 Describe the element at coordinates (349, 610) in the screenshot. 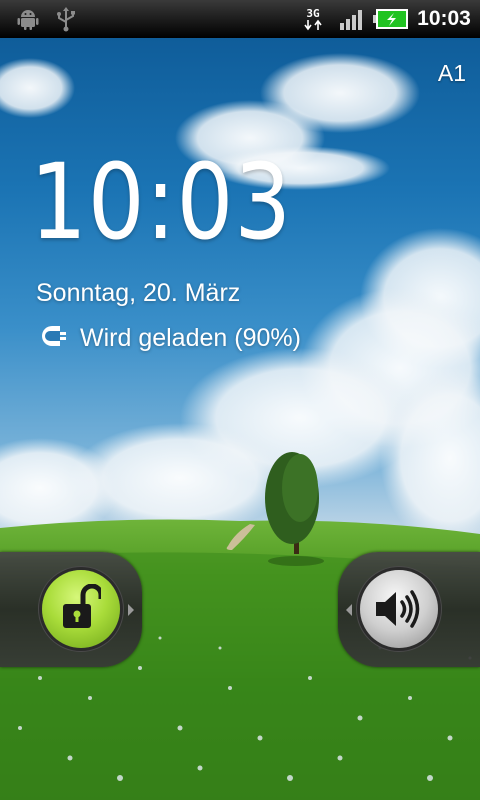

I see `left-arrow-icon` at that location.